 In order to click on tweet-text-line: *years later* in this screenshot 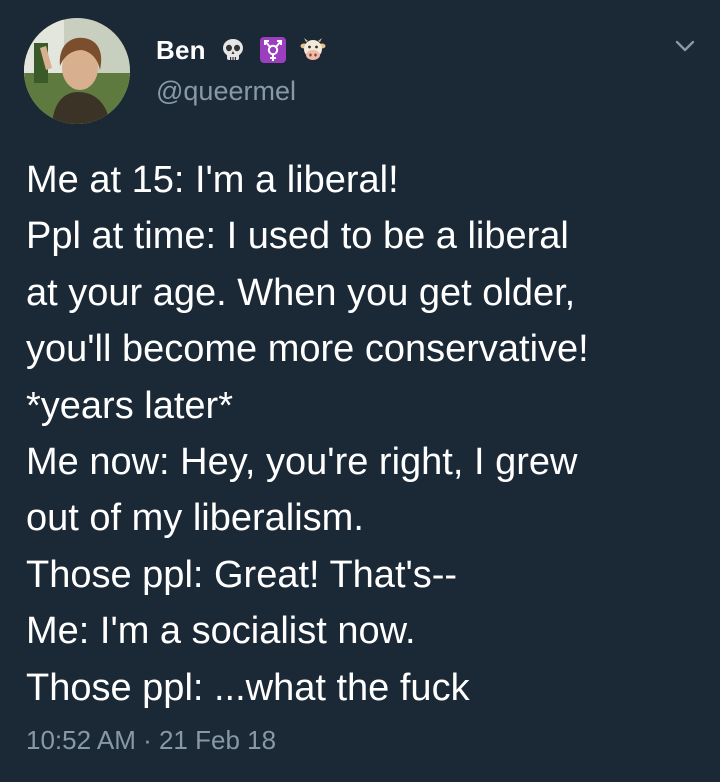, I will do `click(129, 405)`.